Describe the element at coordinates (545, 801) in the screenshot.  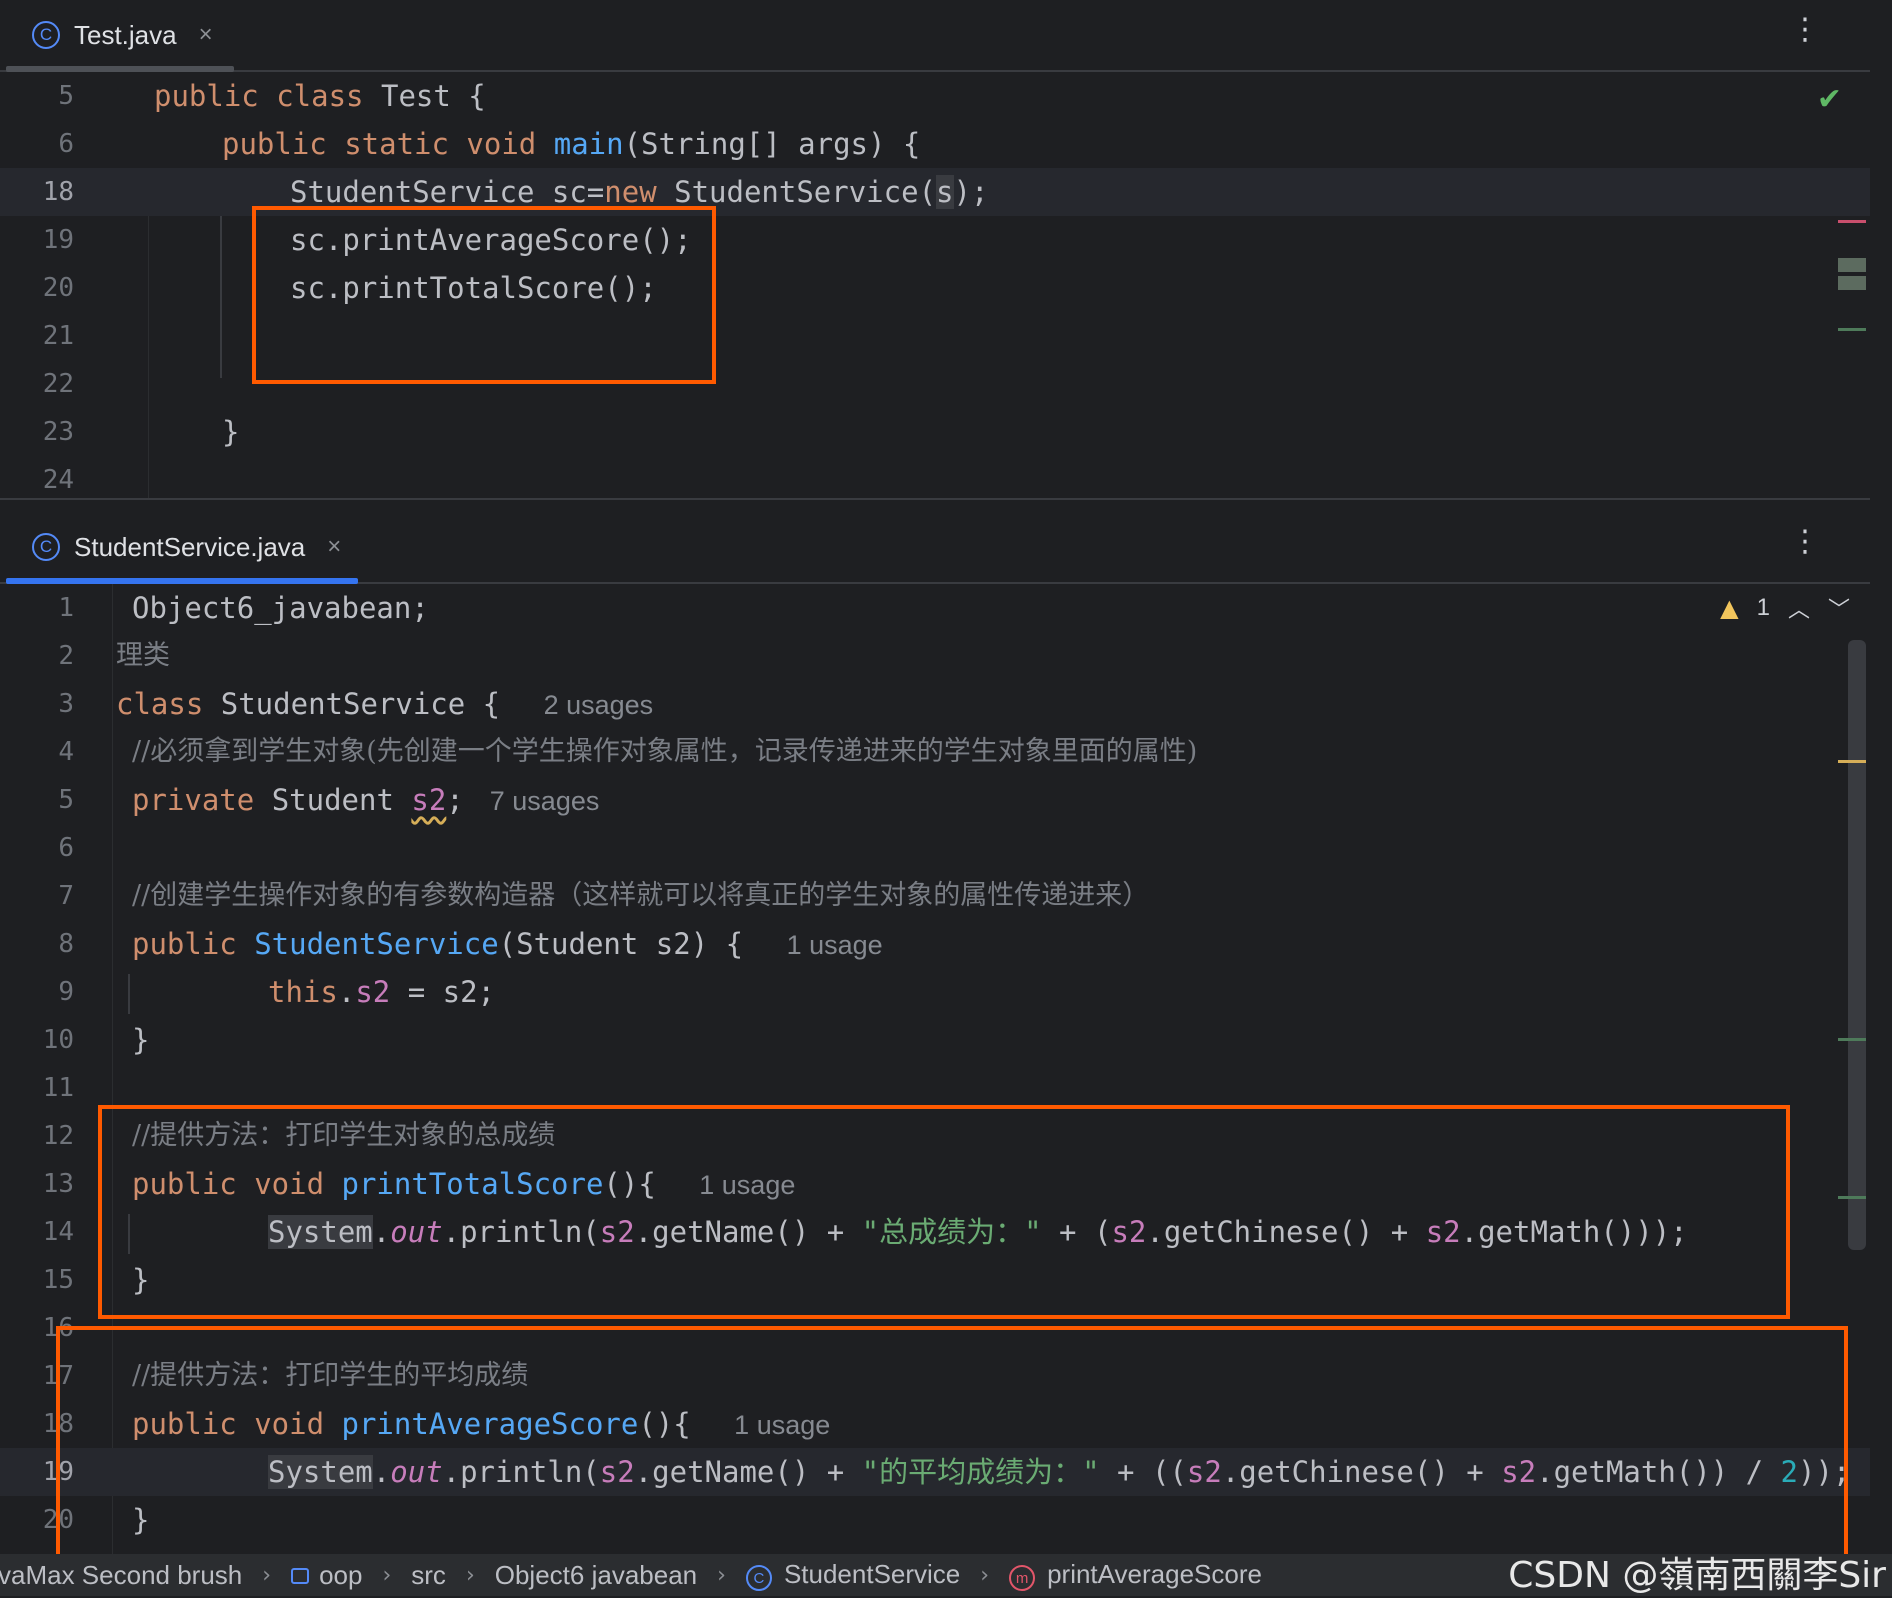
I see `usages-hint: 7 usages` at that location.